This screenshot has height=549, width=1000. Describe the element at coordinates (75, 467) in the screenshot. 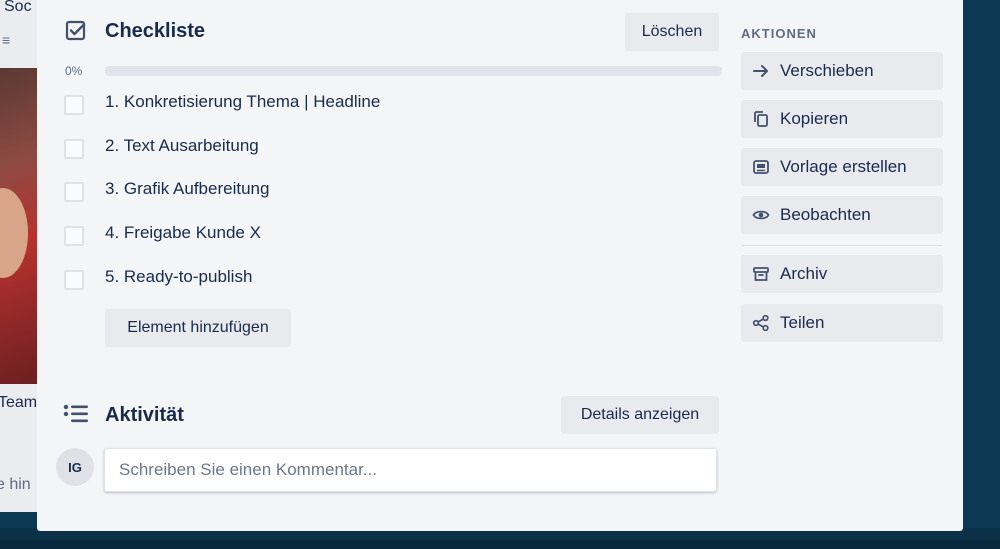

I see `avatar: IG` at that location.